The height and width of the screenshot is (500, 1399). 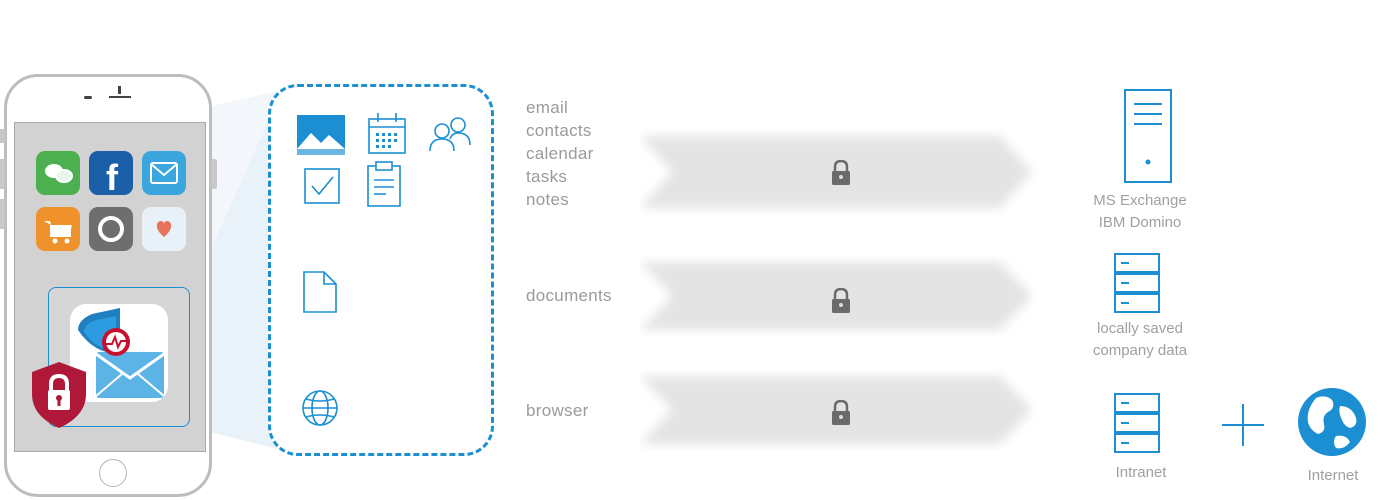 I want to click on calendar-icon, so click(x=387, y=135).